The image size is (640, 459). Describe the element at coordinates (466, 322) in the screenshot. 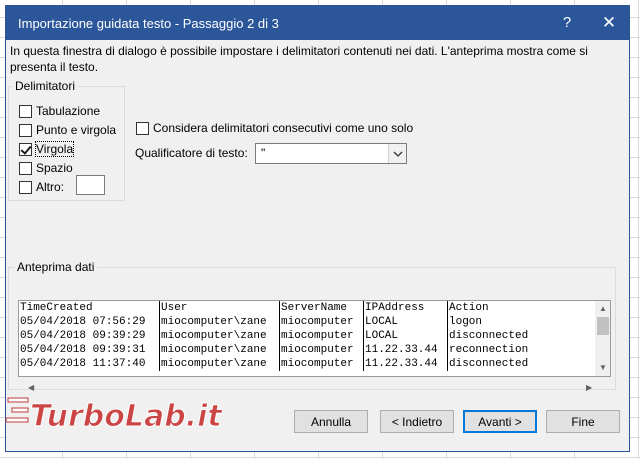

I see `preview-cell: logon` at that location.